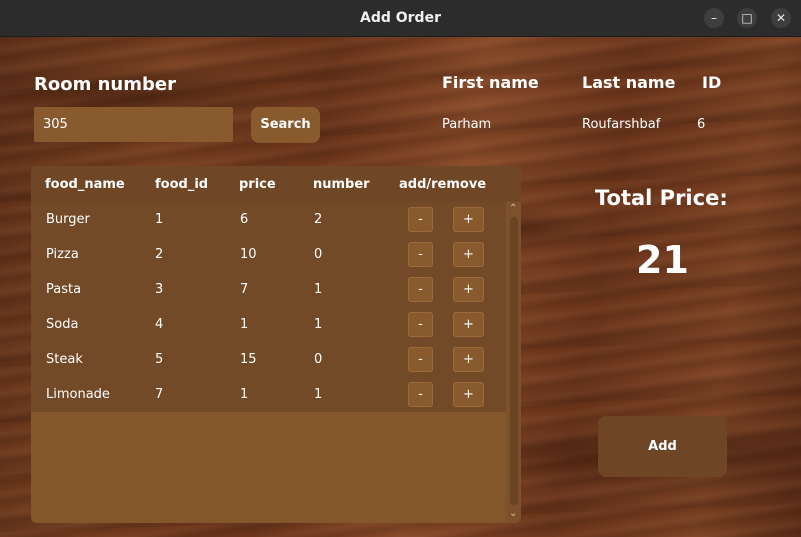  What do you see at coordinates (257, 184) in the screenshot?
I see `column-header-price: price` at bounding box center [257, 184].